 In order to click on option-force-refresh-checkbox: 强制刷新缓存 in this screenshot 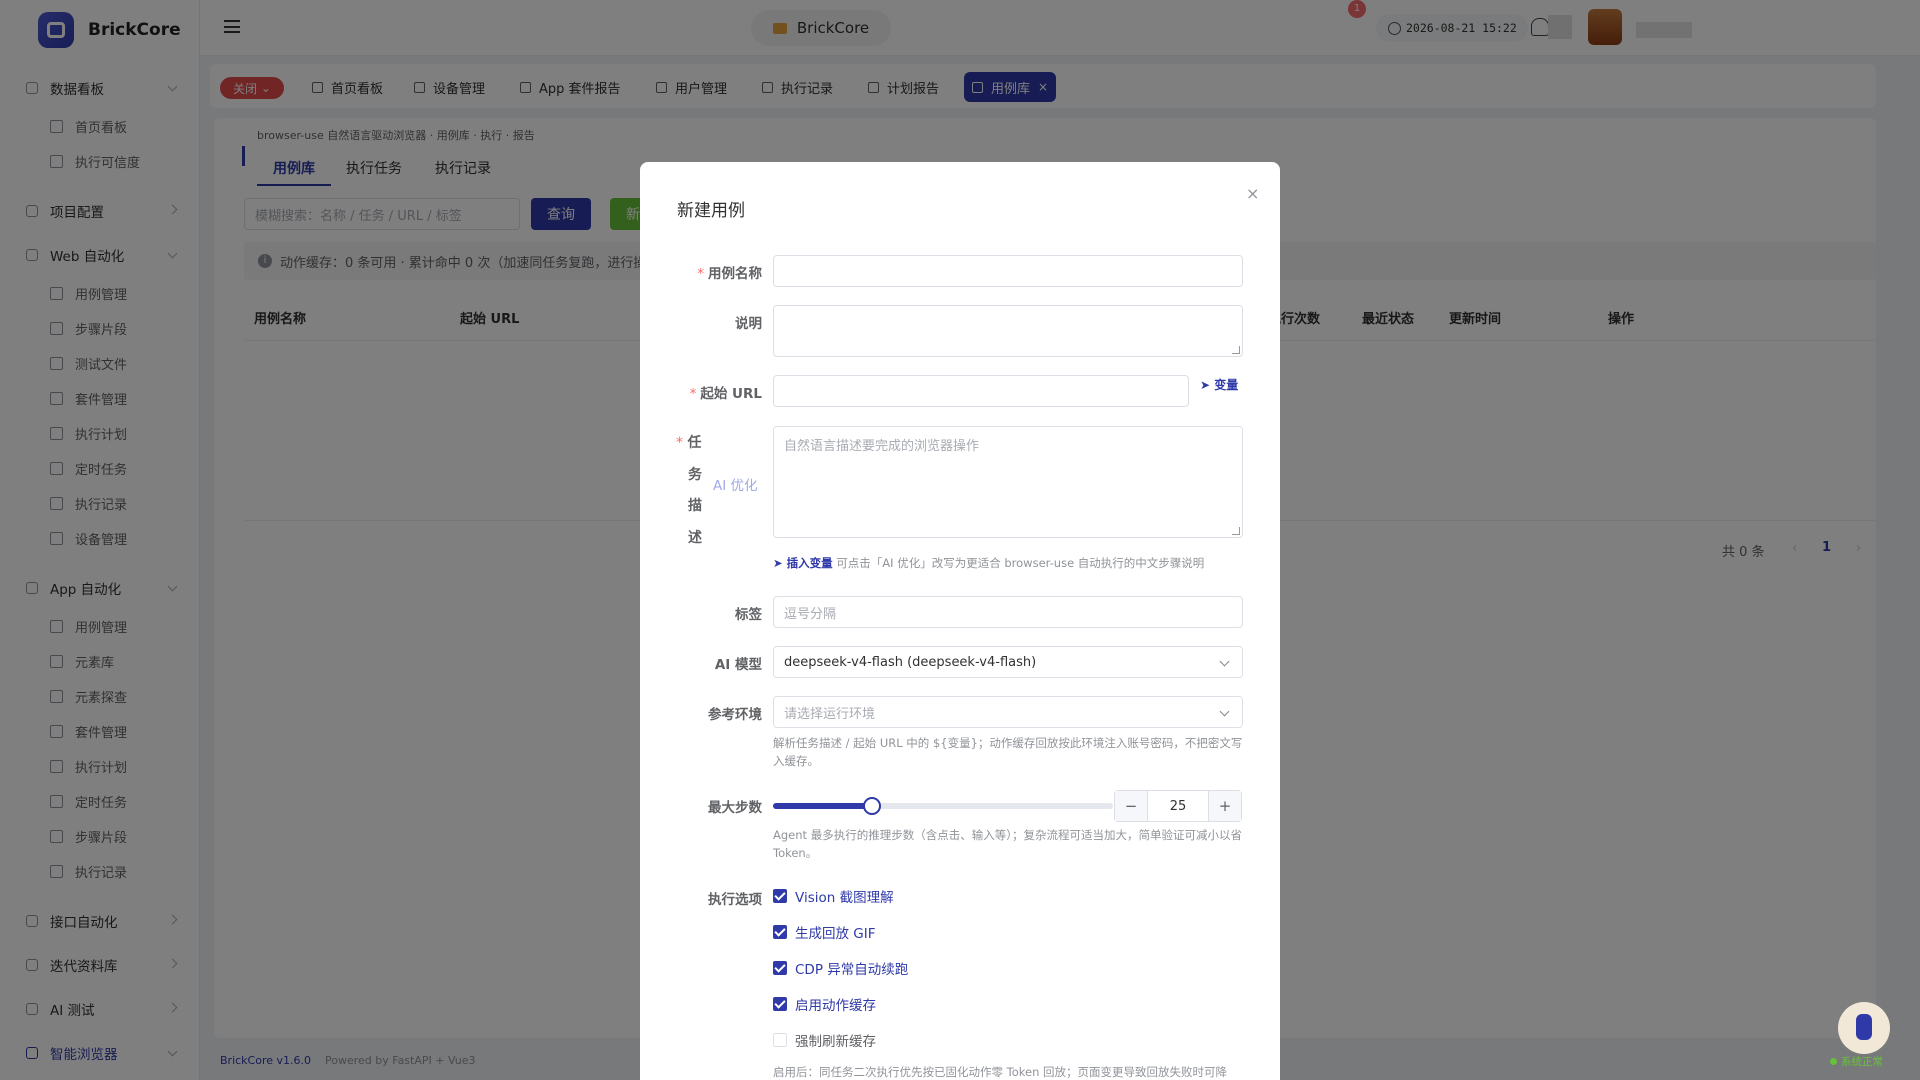, I will do `click(824, 1040)`.